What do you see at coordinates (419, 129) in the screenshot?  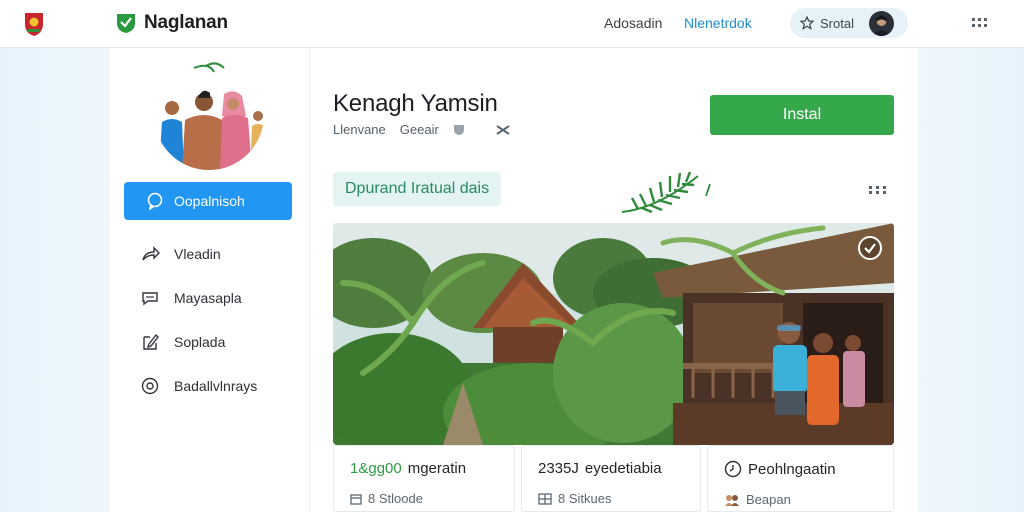 I see `meta-region: Geeair` at bounding box center [419, 129].